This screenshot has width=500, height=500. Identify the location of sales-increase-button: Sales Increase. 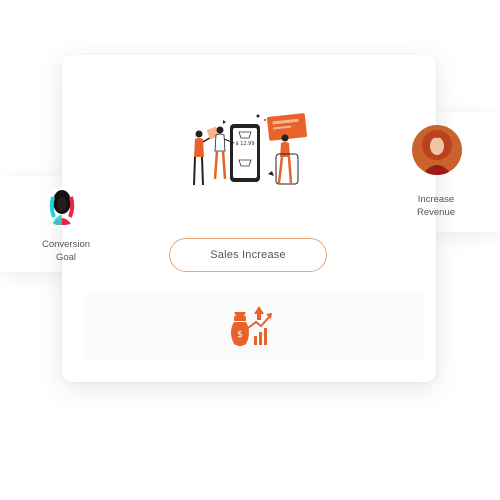
(248, 255).